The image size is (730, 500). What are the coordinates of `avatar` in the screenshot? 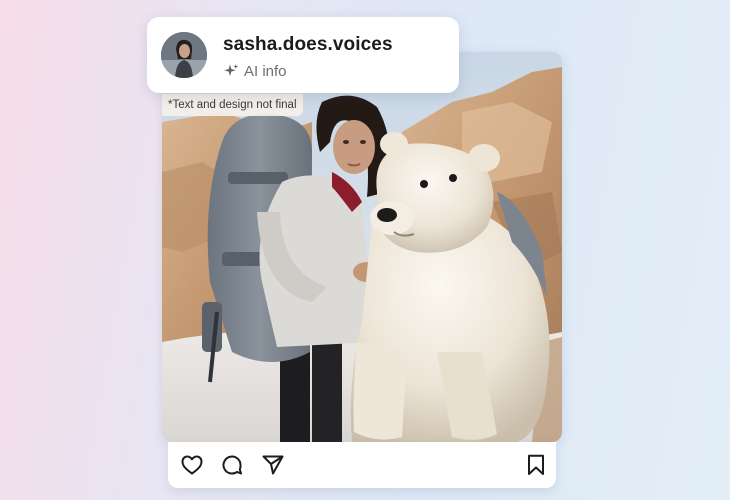 It's located at (184, 55).